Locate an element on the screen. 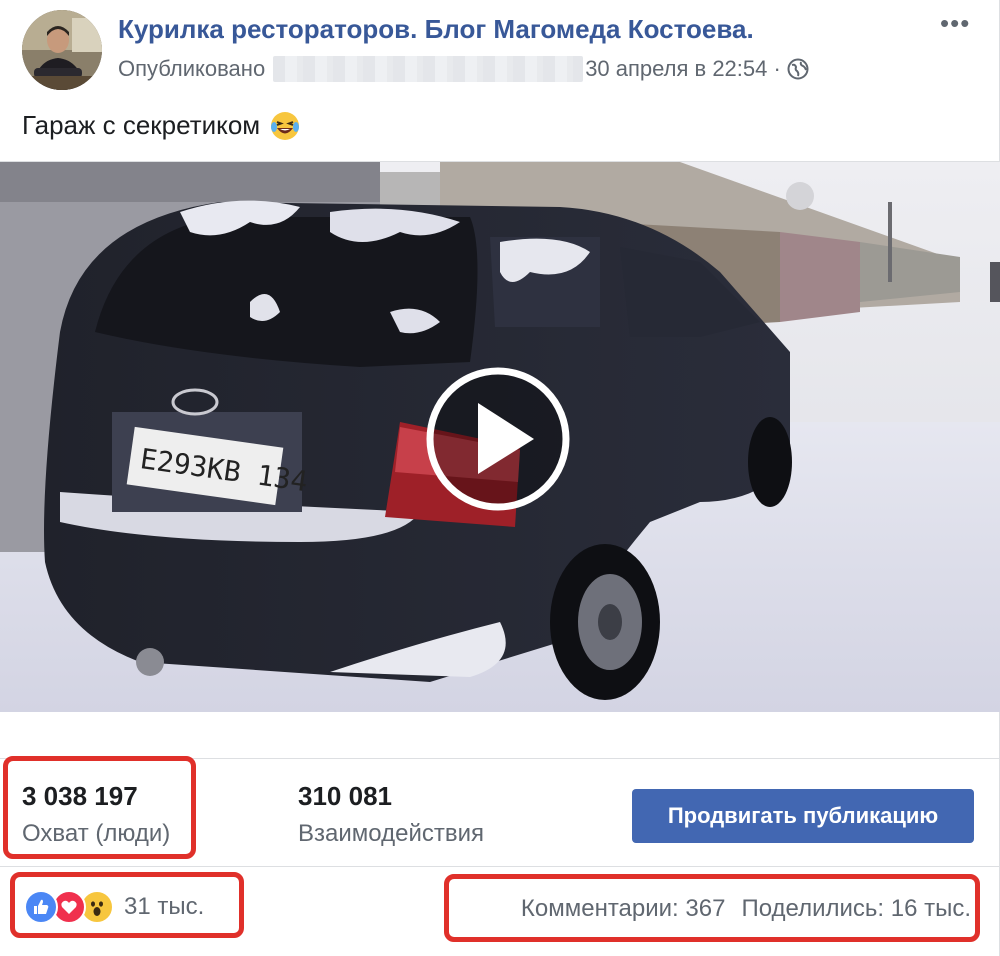 This screenshot has height=956, width=1000. globe-icon is located at coordinates (798, 69).